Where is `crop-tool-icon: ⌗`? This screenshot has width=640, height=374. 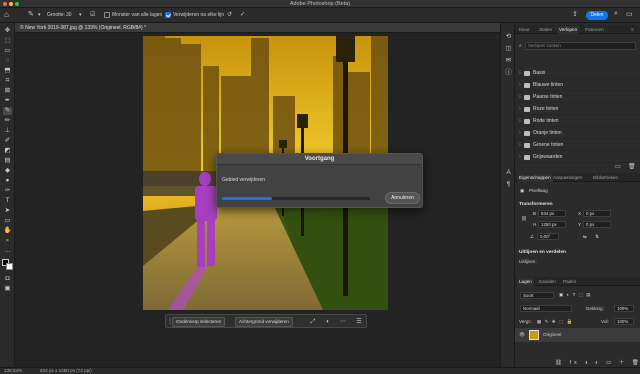
crop-tool-icon: ⌗ is located at coordinates (7, 81).